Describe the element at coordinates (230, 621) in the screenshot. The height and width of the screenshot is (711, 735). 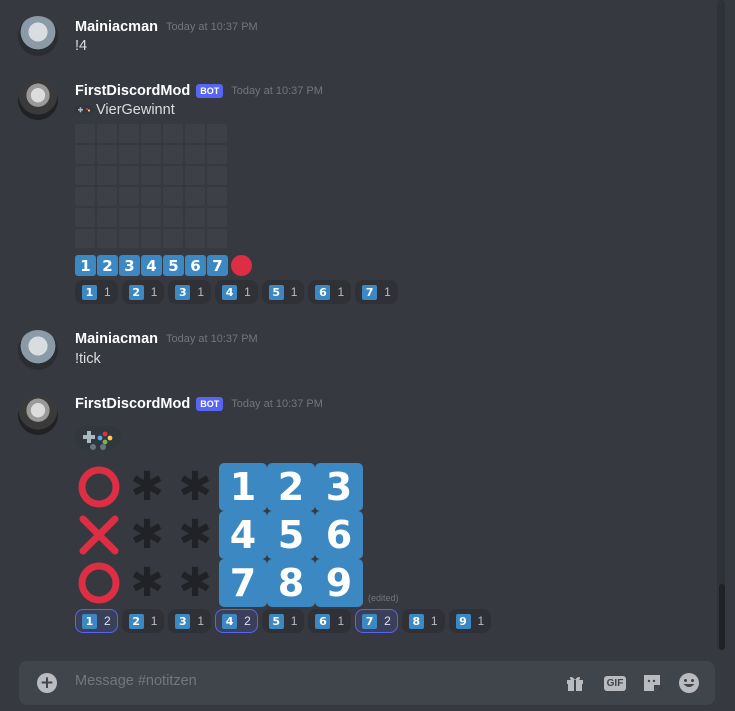
I see `keycap-icon: 4` at that location.